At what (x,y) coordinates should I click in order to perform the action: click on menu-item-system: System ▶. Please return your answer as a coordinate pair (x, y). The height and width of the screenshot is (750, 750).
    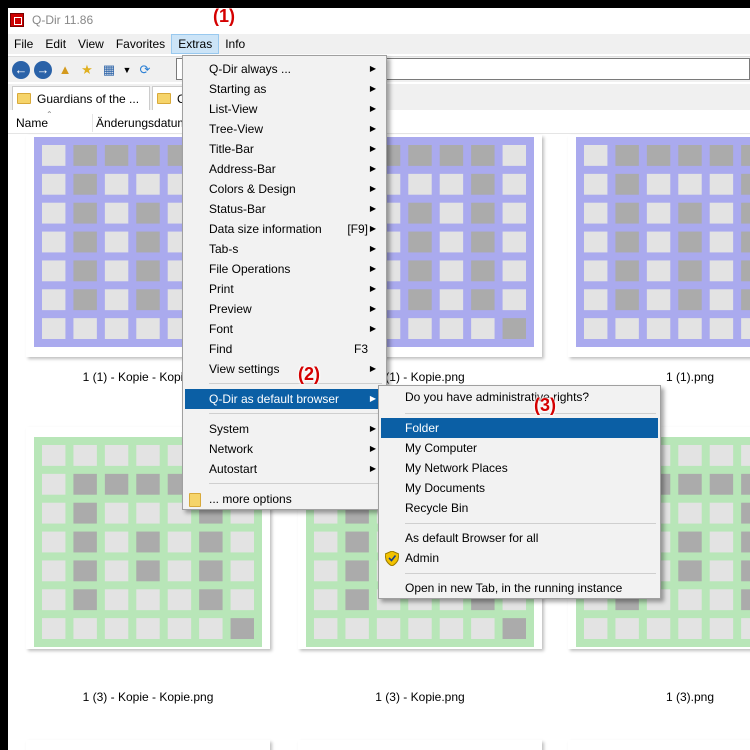
    Looking at the image, I should click on (284, 429).